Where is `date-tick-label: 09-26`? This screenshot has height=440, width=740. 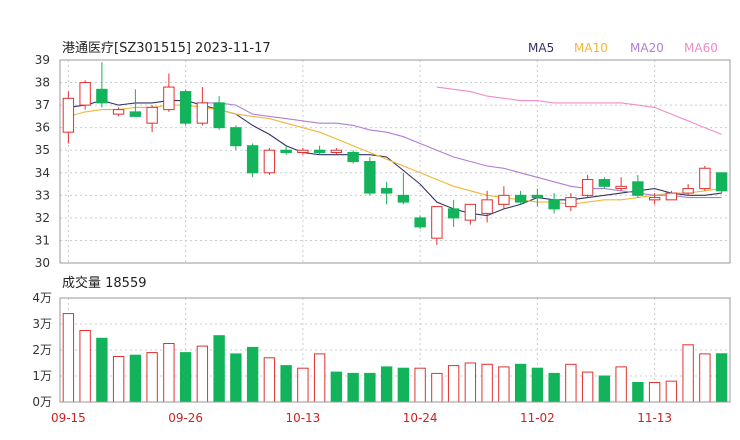
date-tick-label: 09-26 is located at coordinates (185, 418).